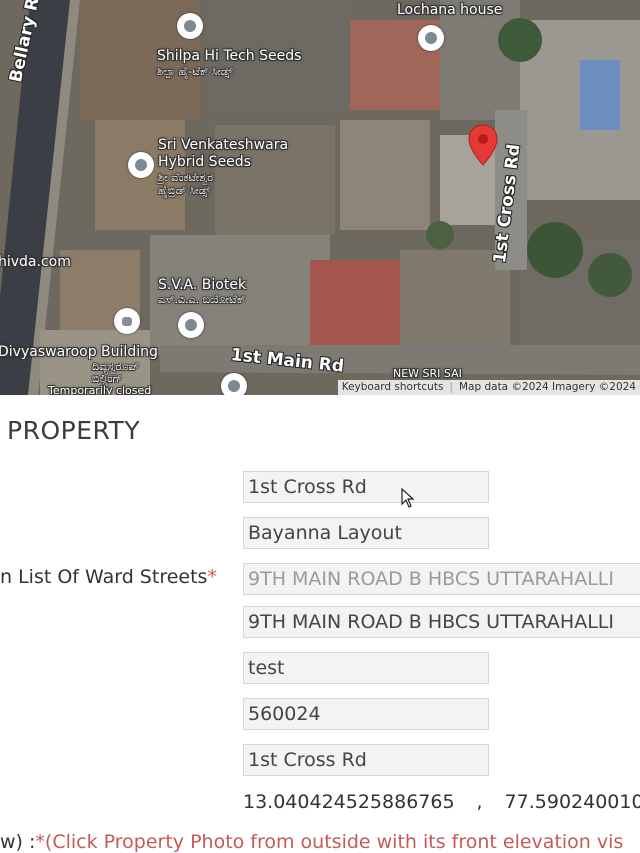 The height and width of the screenshot is (853, 640). Describe the element at coordinates (441, 579) in the screenshot. I see `ward-streets-select: 9TH MAIN ROAD B HBCS UTTARAHALLI` at that location.